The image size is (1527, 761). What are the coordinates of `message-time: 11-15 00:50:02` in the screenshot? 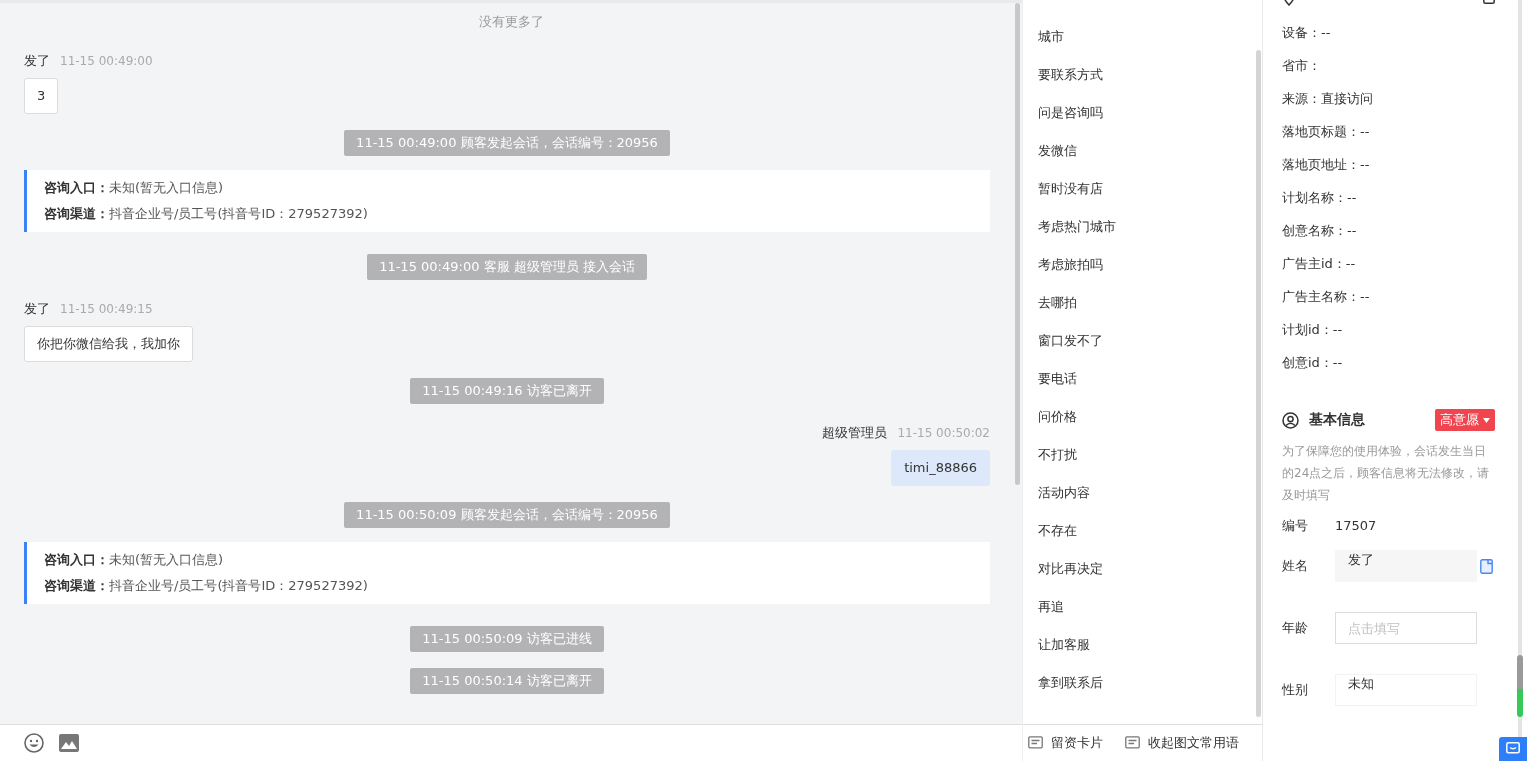 It's located at (943, 433).